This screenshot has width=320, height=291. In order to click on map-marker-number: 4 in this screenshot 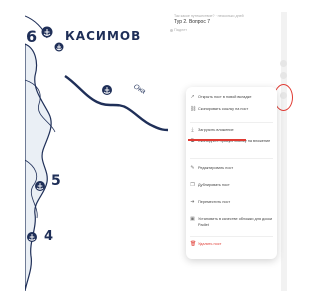, I will do `click(49, 236)`.